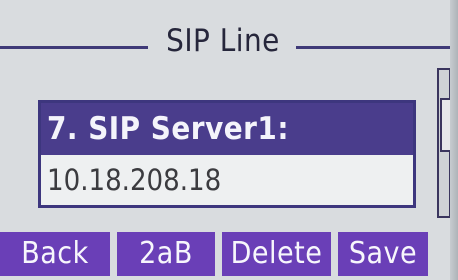 This screenshot has width=458, height=280. What do you see at coordinates (223, 41) in the screenshot?
I see `page-title: SIP Line` at bounding box center [223, 41].